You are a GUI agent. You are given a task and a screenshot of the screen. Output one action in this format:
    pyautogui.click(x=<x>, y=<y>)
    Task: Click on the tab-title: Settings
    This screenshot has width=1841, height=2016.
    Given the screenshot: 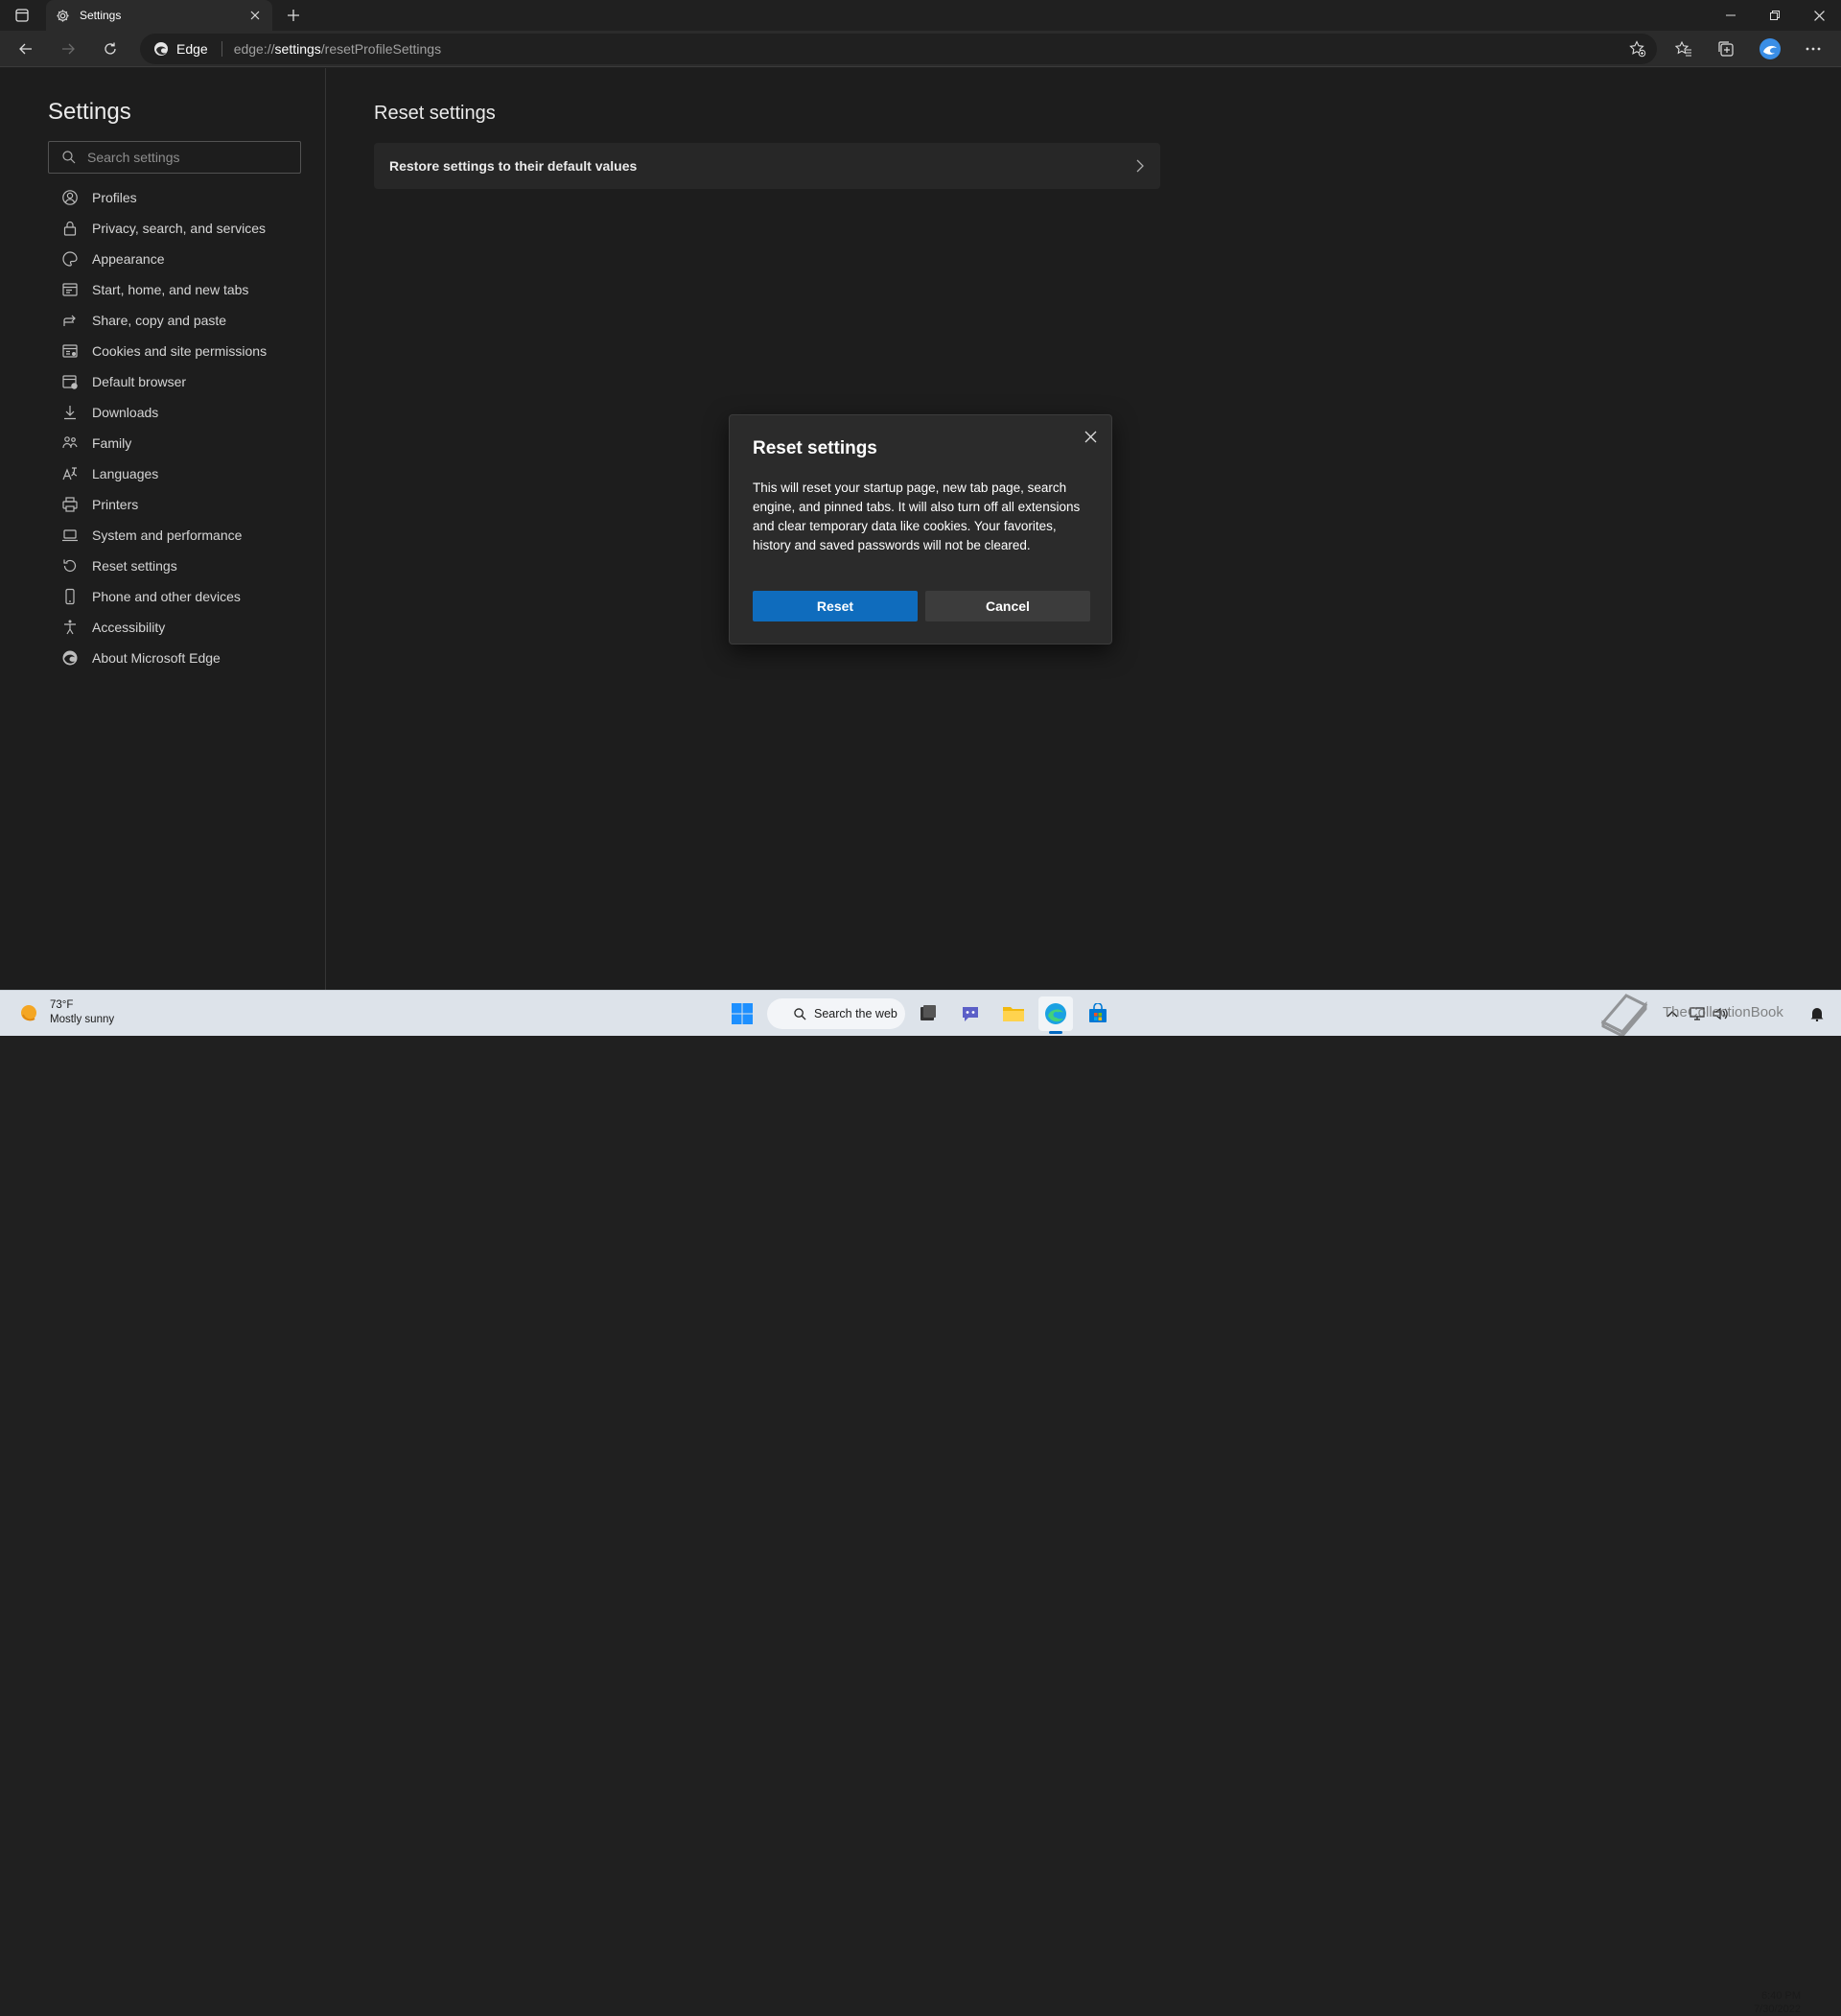 What is the action you would take?
    pyautogui.click(x=101, y=16)
    